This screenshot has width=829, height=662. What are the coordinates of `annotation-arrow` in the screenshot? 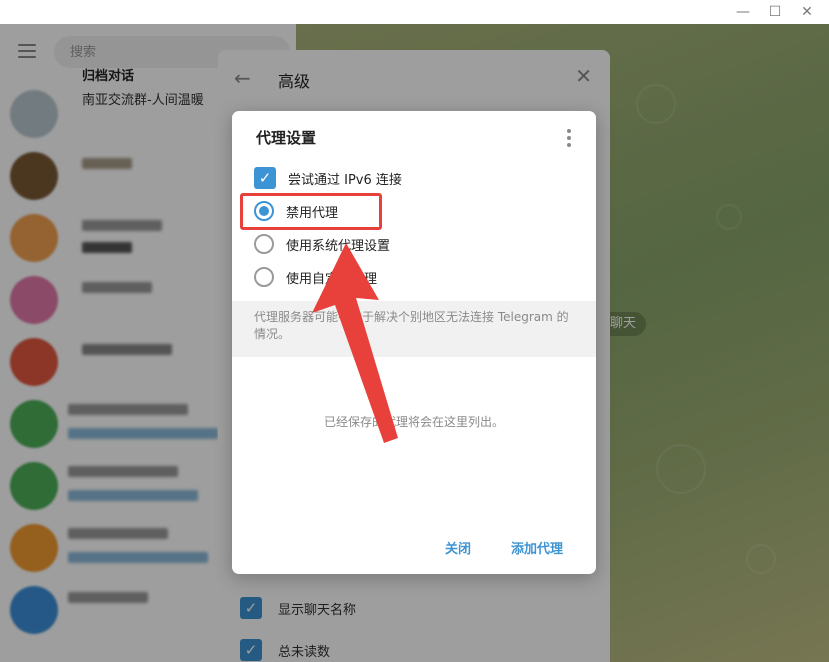 It's located at (355, 343).